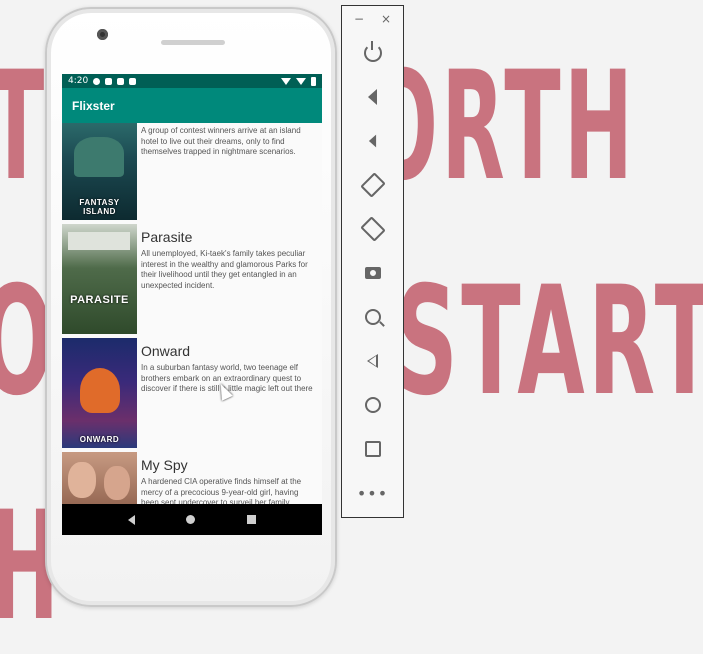 The height and width of the screenshot is (654, 703). Describe the element at coordinates (313, 81) in the screenshot. I see `battery-icon` at that location.